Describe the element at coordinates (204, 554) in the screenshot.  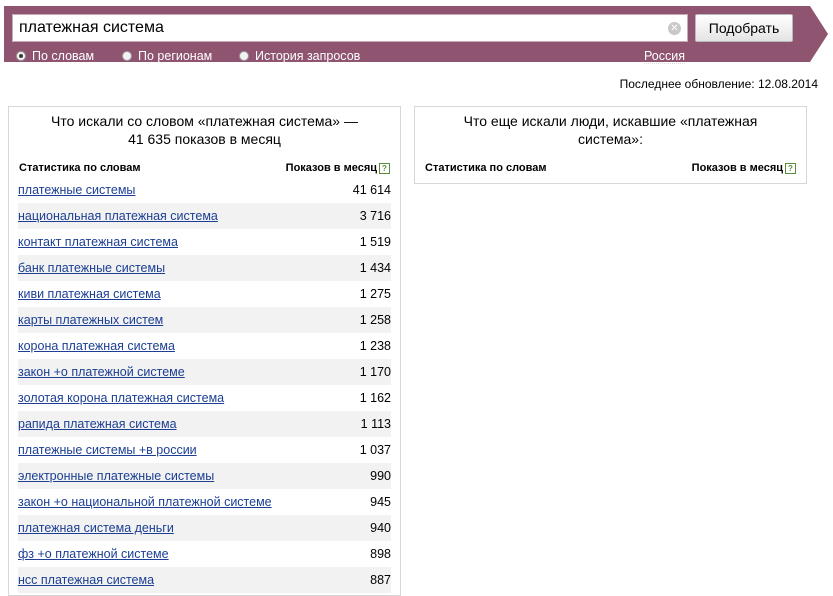
I see `table-row: фз +о платежной системе 898` at that location.